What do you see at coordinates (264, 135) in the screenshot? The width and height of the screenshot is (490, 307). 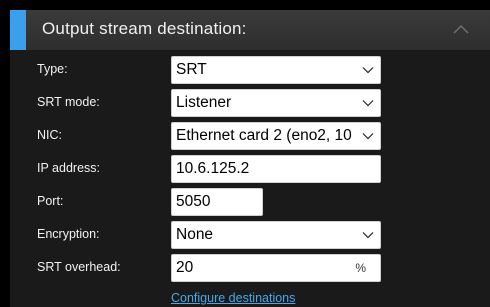 I see `nic-value: Ethernet card 2 (eno2, 10` at bounding box center [264, 135].